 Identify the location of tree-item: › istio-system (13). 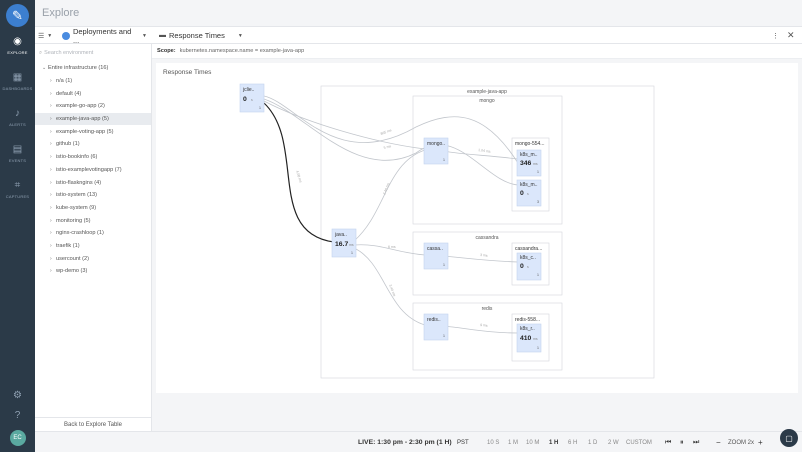
(93, 195).